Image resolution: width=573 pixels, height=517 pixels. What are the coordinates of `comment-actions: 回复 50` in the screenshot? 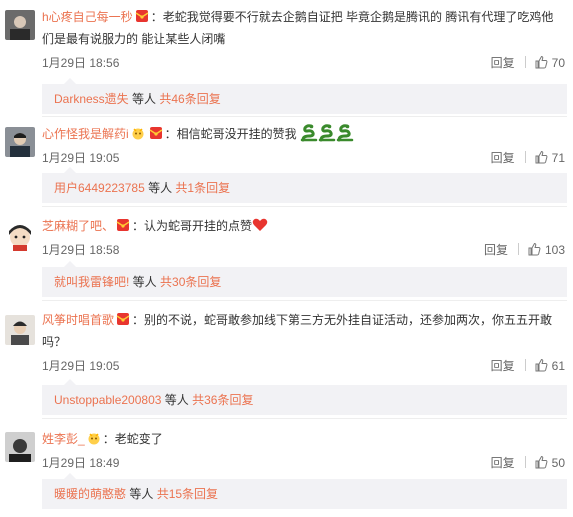 It's located at (528, 463).